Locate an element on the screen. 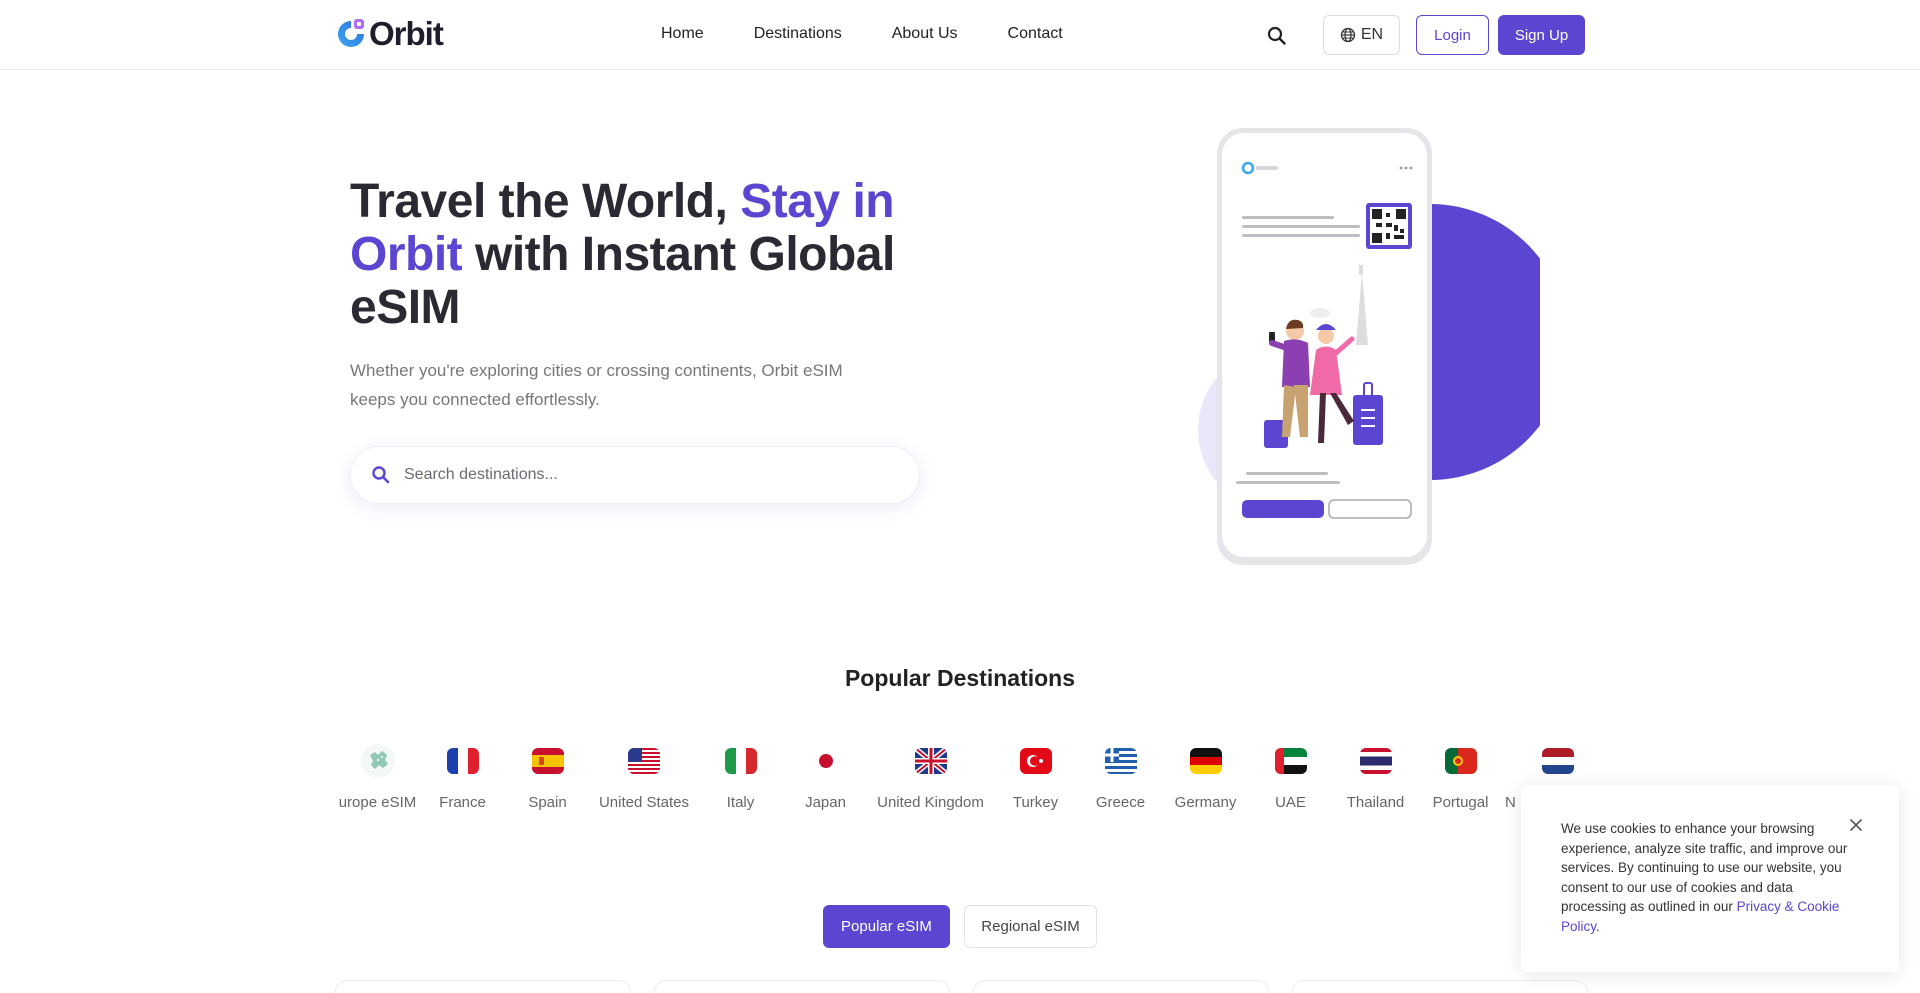  nav-home: Home is located at coordinates (682, 34).